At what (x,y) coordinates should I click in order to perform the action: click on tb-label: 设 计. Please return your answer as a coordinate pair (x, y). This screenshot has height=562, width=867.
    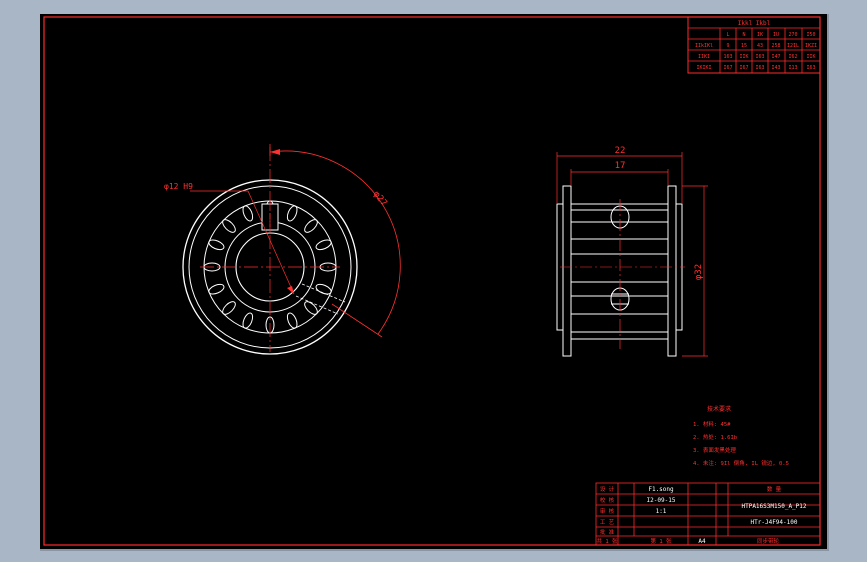
    Looking at the image, I should click on (607, 489).